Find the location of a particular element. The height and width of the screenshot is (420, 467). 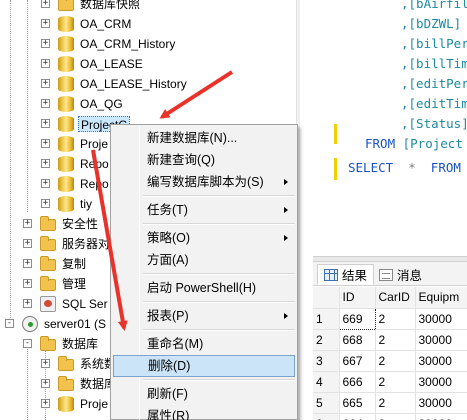

tree-node: + OA_QG is located at coordinates (150, 104).